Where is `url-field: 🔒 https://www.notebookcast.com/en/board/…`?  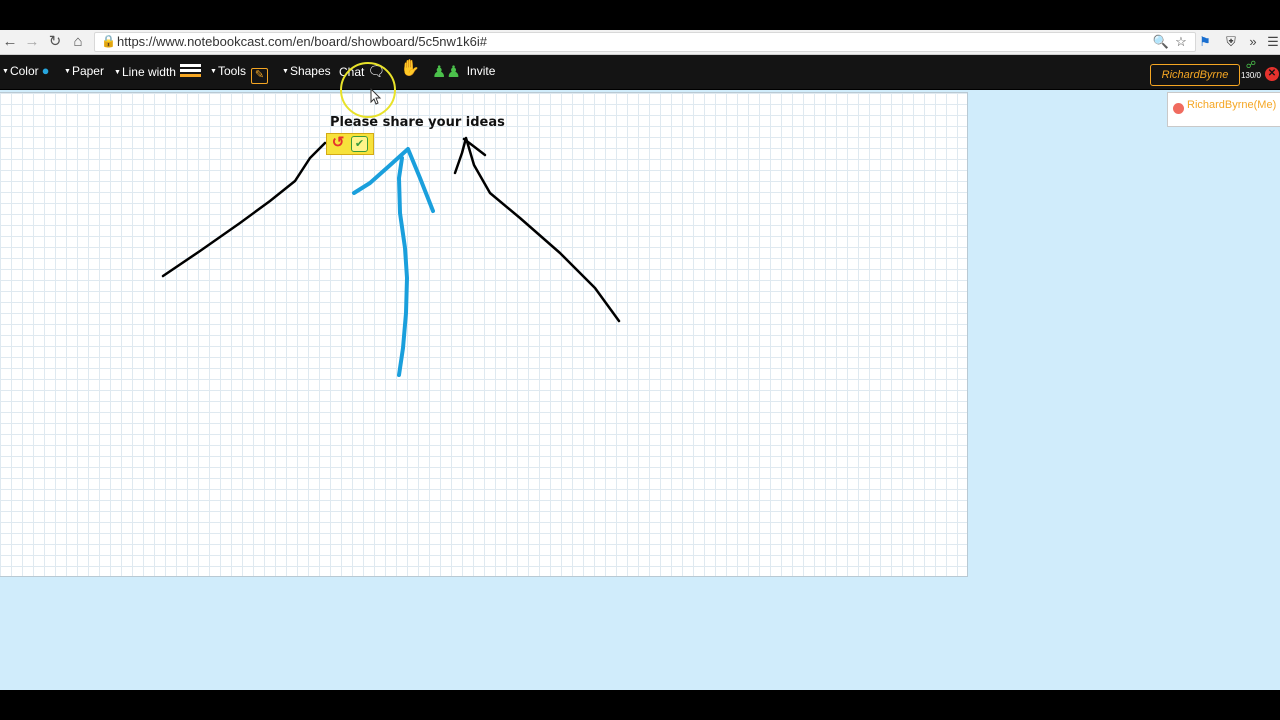
url-field: 🔒 https://www.notebookcast.com/en/board/… is located at coordinates (645, 42).